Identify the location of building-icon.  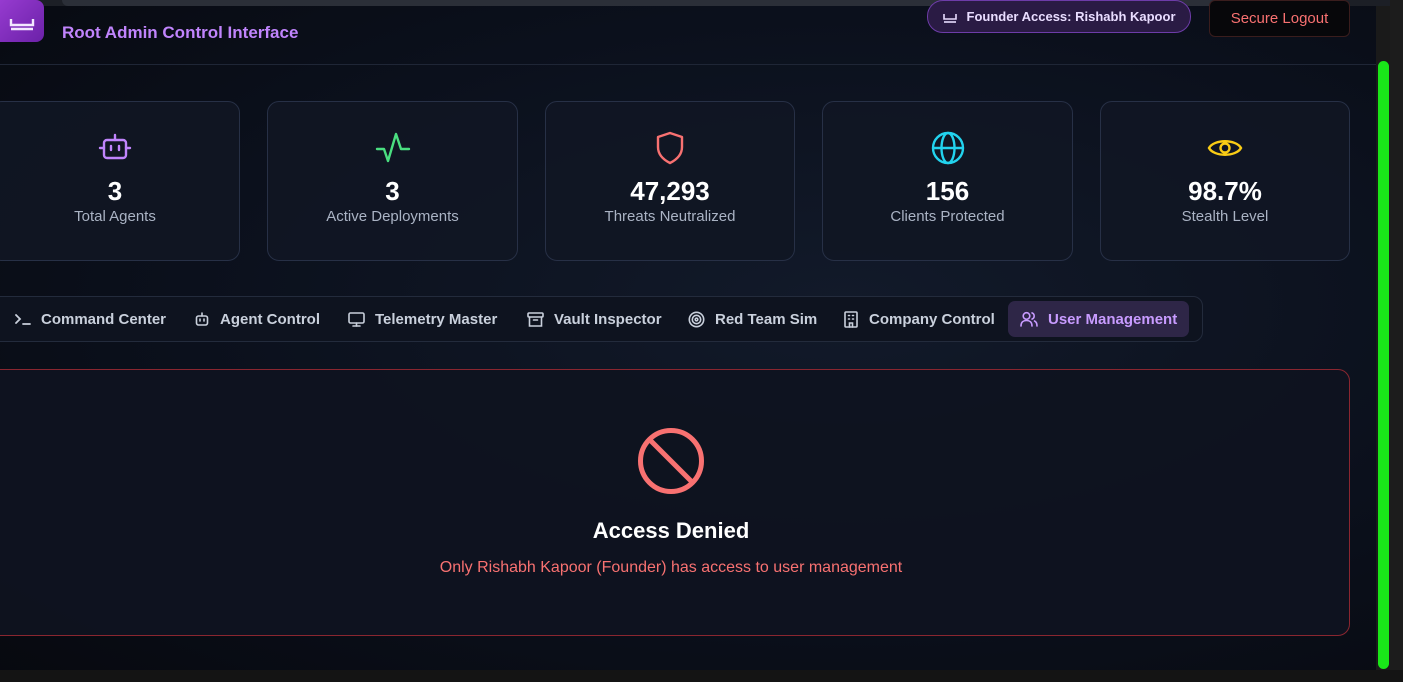
(851, 319).